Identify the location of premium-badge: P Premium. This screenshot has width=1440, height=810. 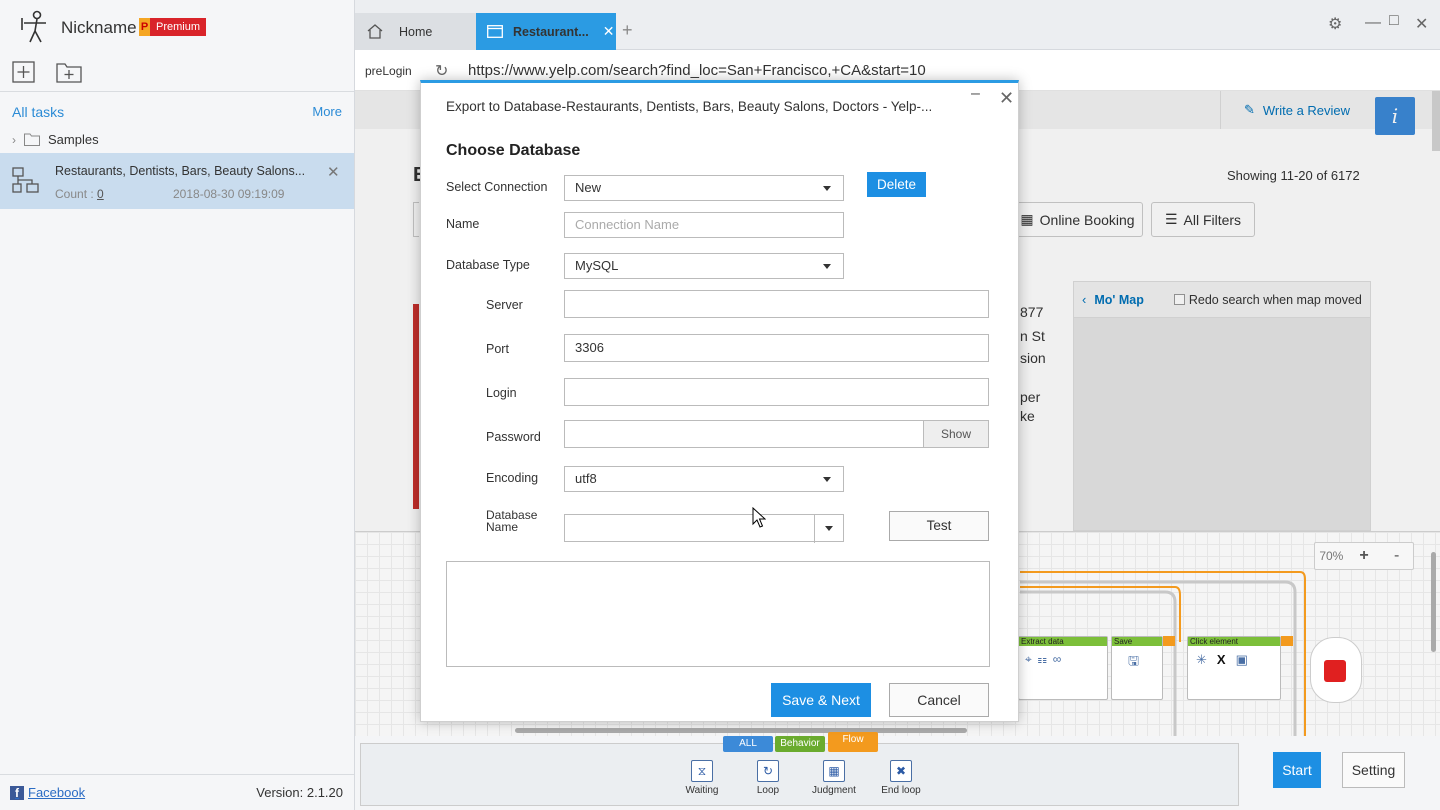
(173, 27).